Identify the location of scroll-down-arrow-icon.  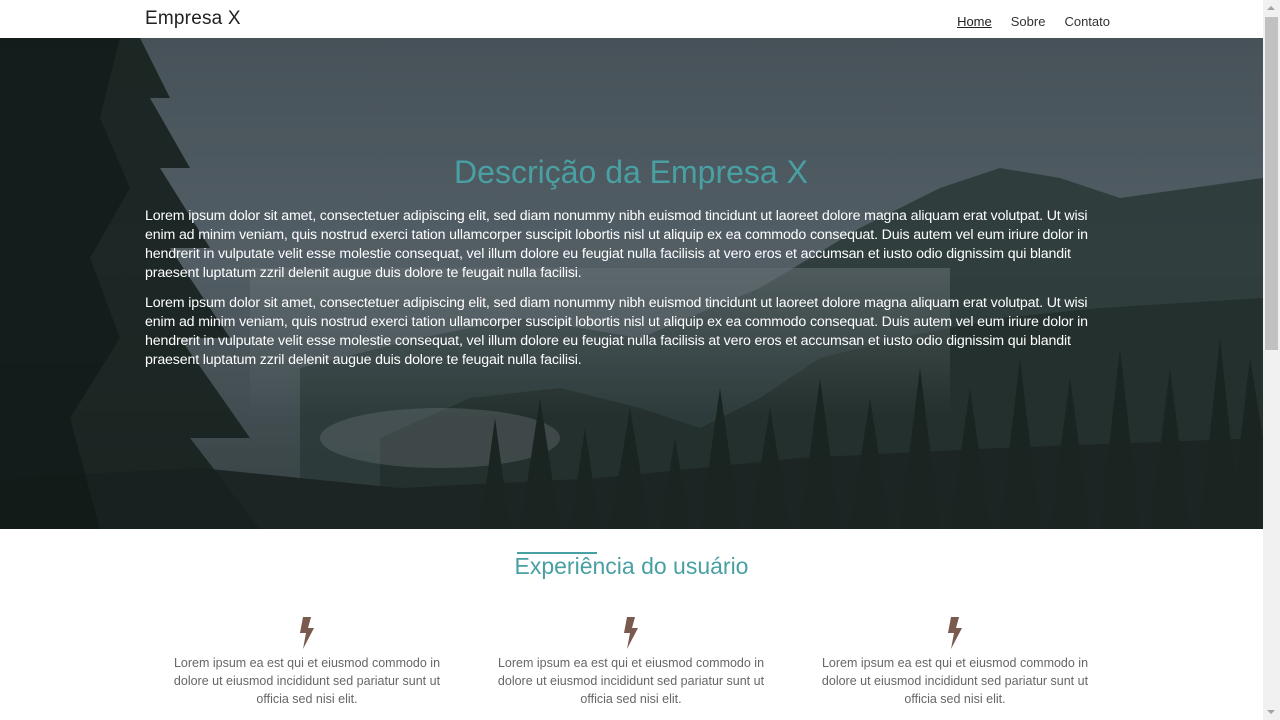
(1271, 712).